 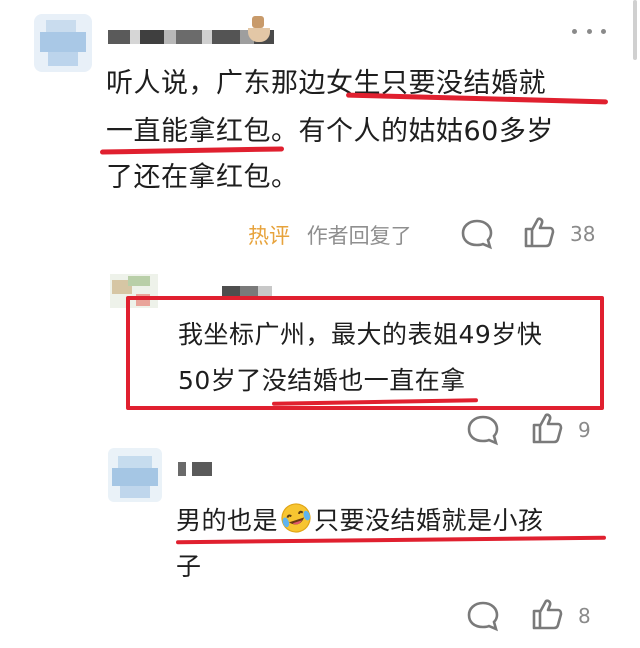 What do you see at coordinates (227, 520) in the screenshot?
I see `reply-text-before-emoji: 男的也是` at bounding box center [227, 520].